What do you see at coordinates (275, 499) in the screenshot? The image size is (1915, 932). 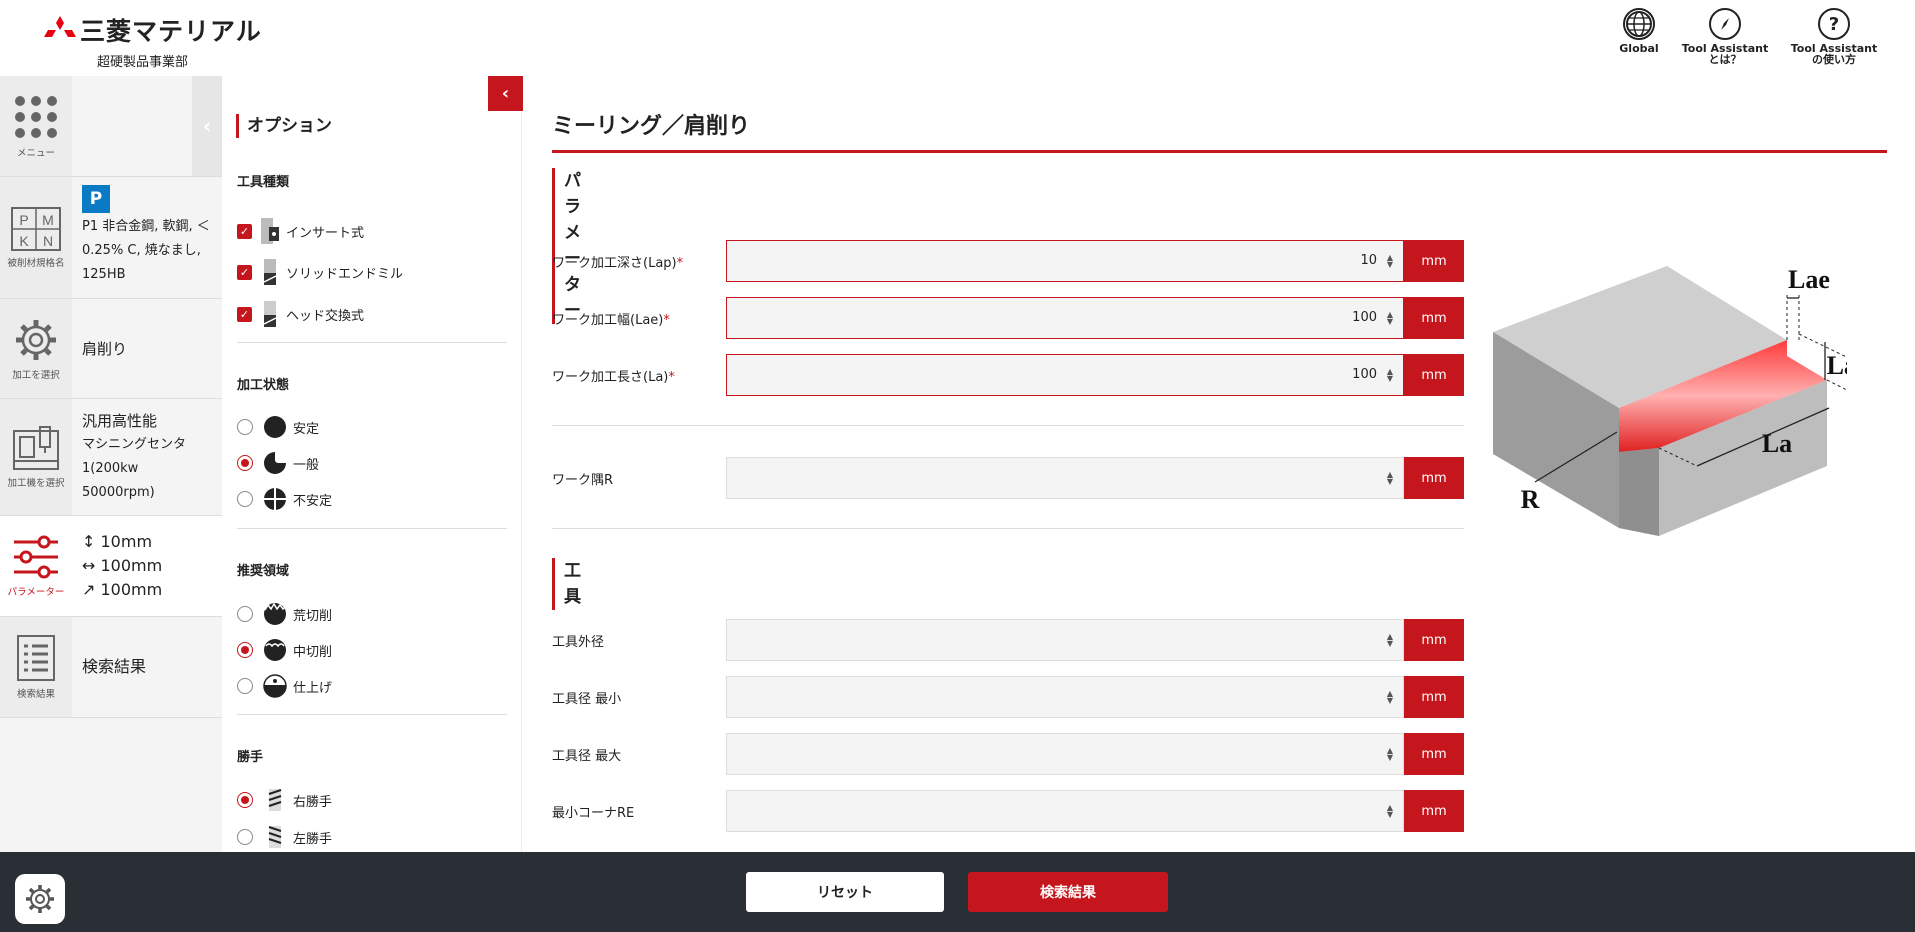 I see `unstable-icon` at bounding box center [275, 499].